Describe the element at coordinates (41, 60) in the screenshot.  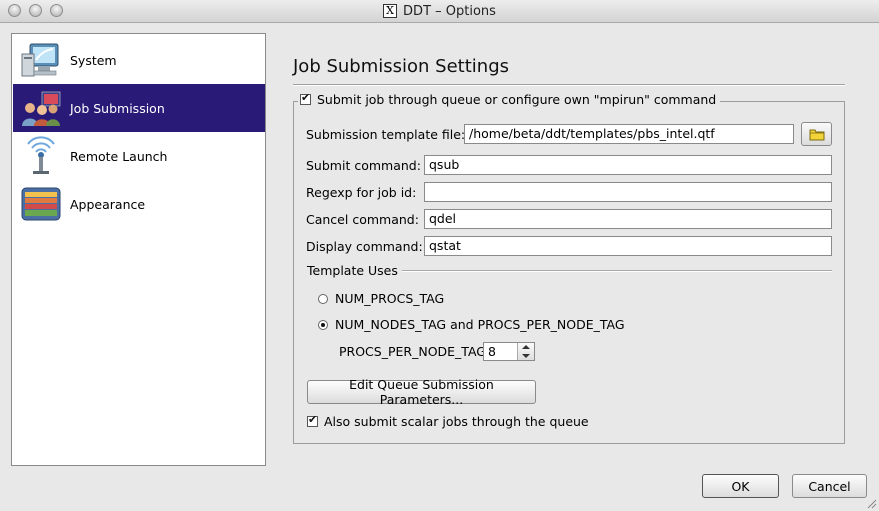
I see `computer-icon` at that location.